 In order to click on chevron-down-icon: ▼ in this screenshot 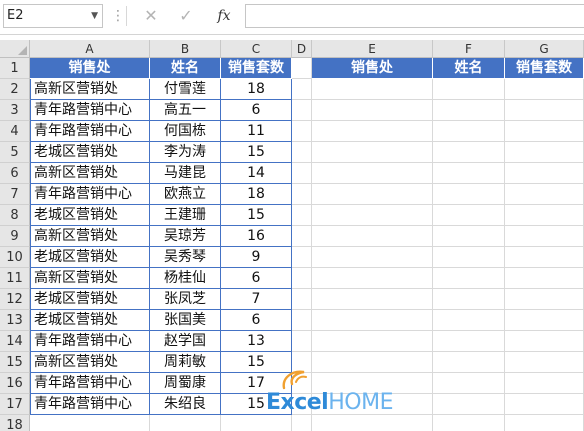, I will do `click(94, 16)`.